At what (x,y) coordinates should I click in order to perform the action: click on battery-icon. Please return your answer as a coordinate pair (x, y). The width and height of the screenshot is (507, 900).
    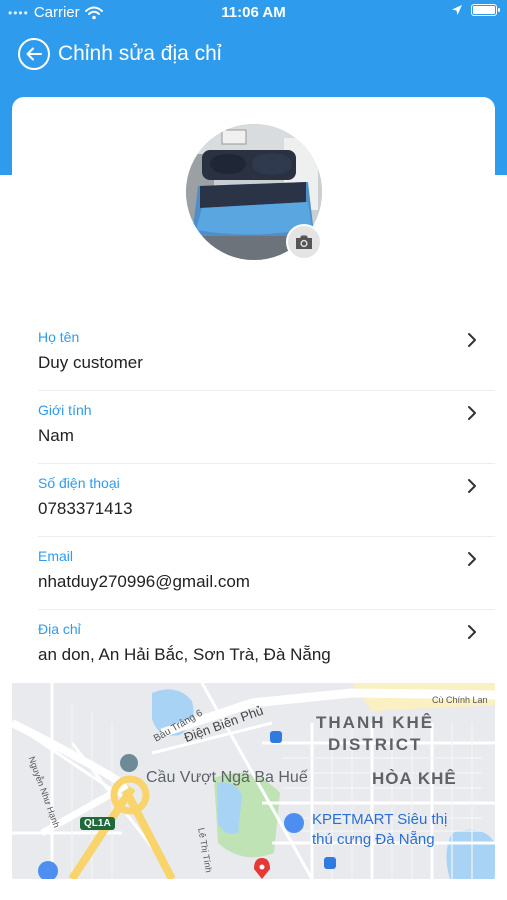
    Looking at the image, I should click on (485, 10).